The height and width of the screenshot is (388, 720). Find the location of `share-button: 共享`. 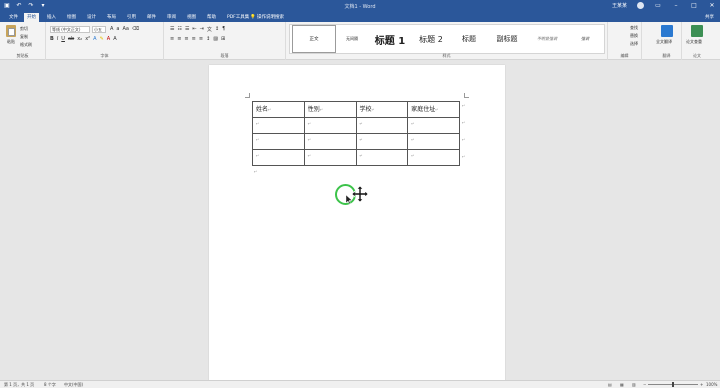

share-button: 共享 is located at coordinates (709, 17).